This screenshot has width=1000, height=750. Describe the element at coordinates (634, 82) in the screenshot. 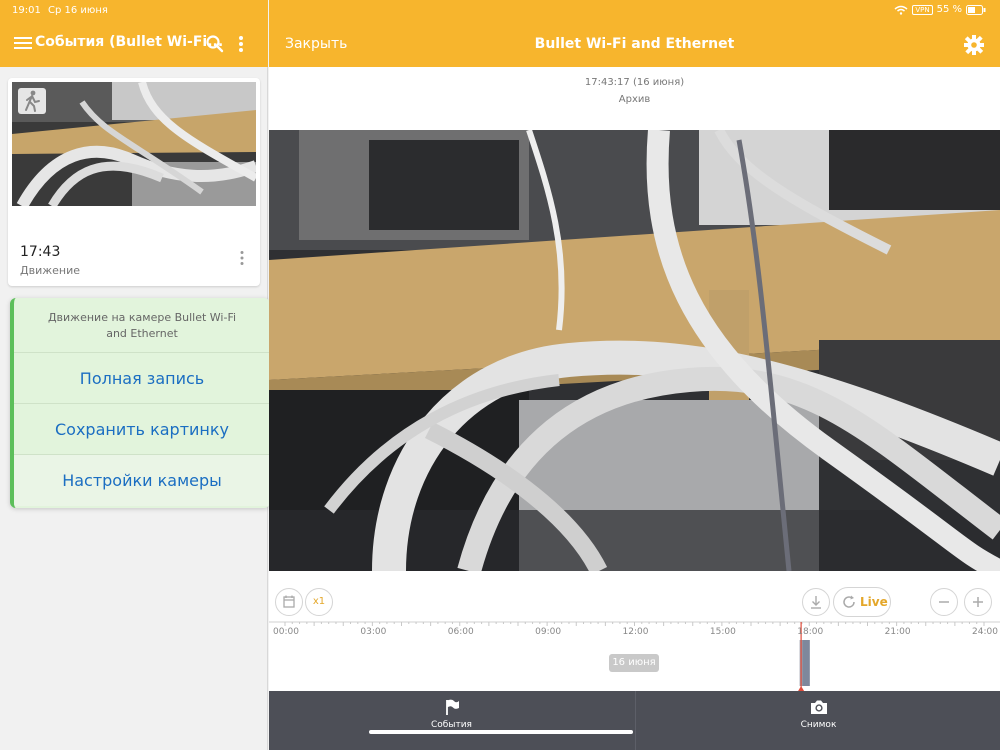

I see `playback-timestamp: 17:43:17 (16 июня)` at that location.